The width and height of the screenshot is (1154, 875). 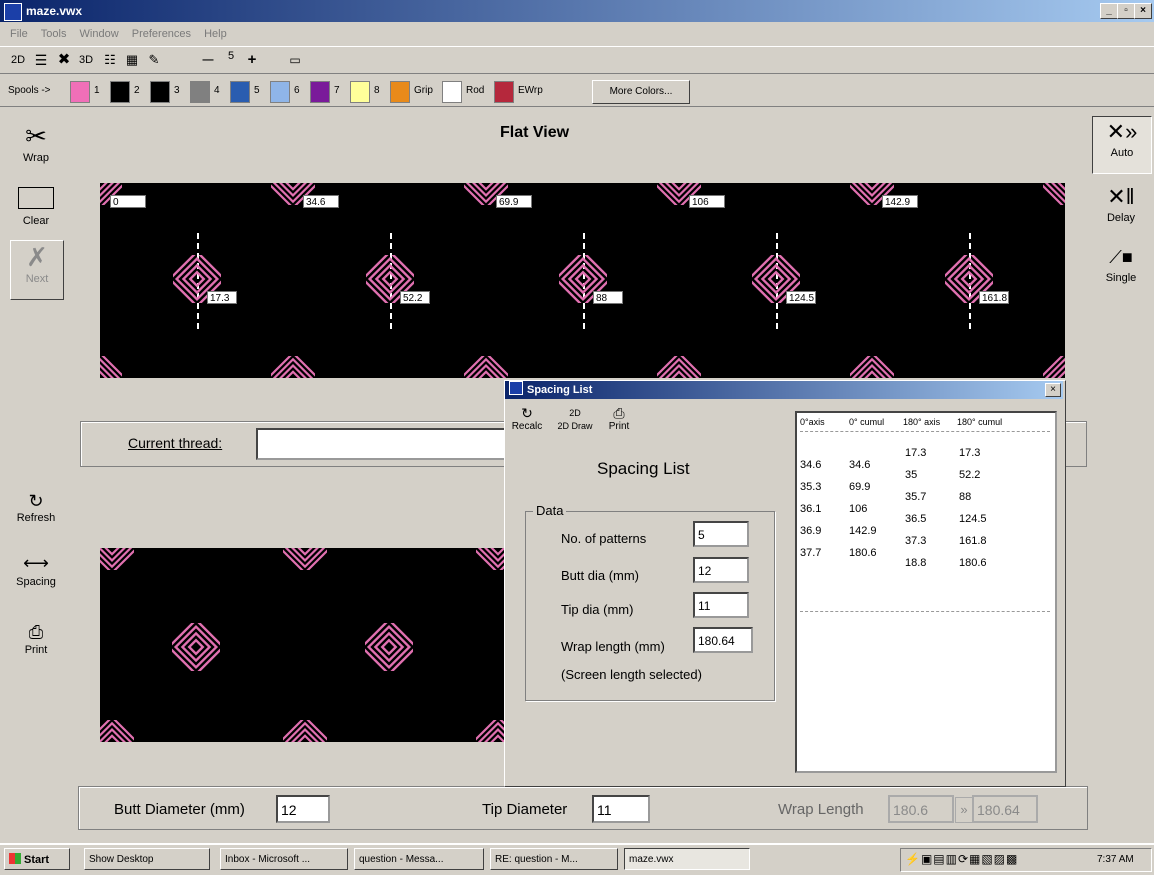 What do you see at coordinates (64, 60) in the screenshot?
I see `tools-icon: ✖` at bounding box center [64, 60].